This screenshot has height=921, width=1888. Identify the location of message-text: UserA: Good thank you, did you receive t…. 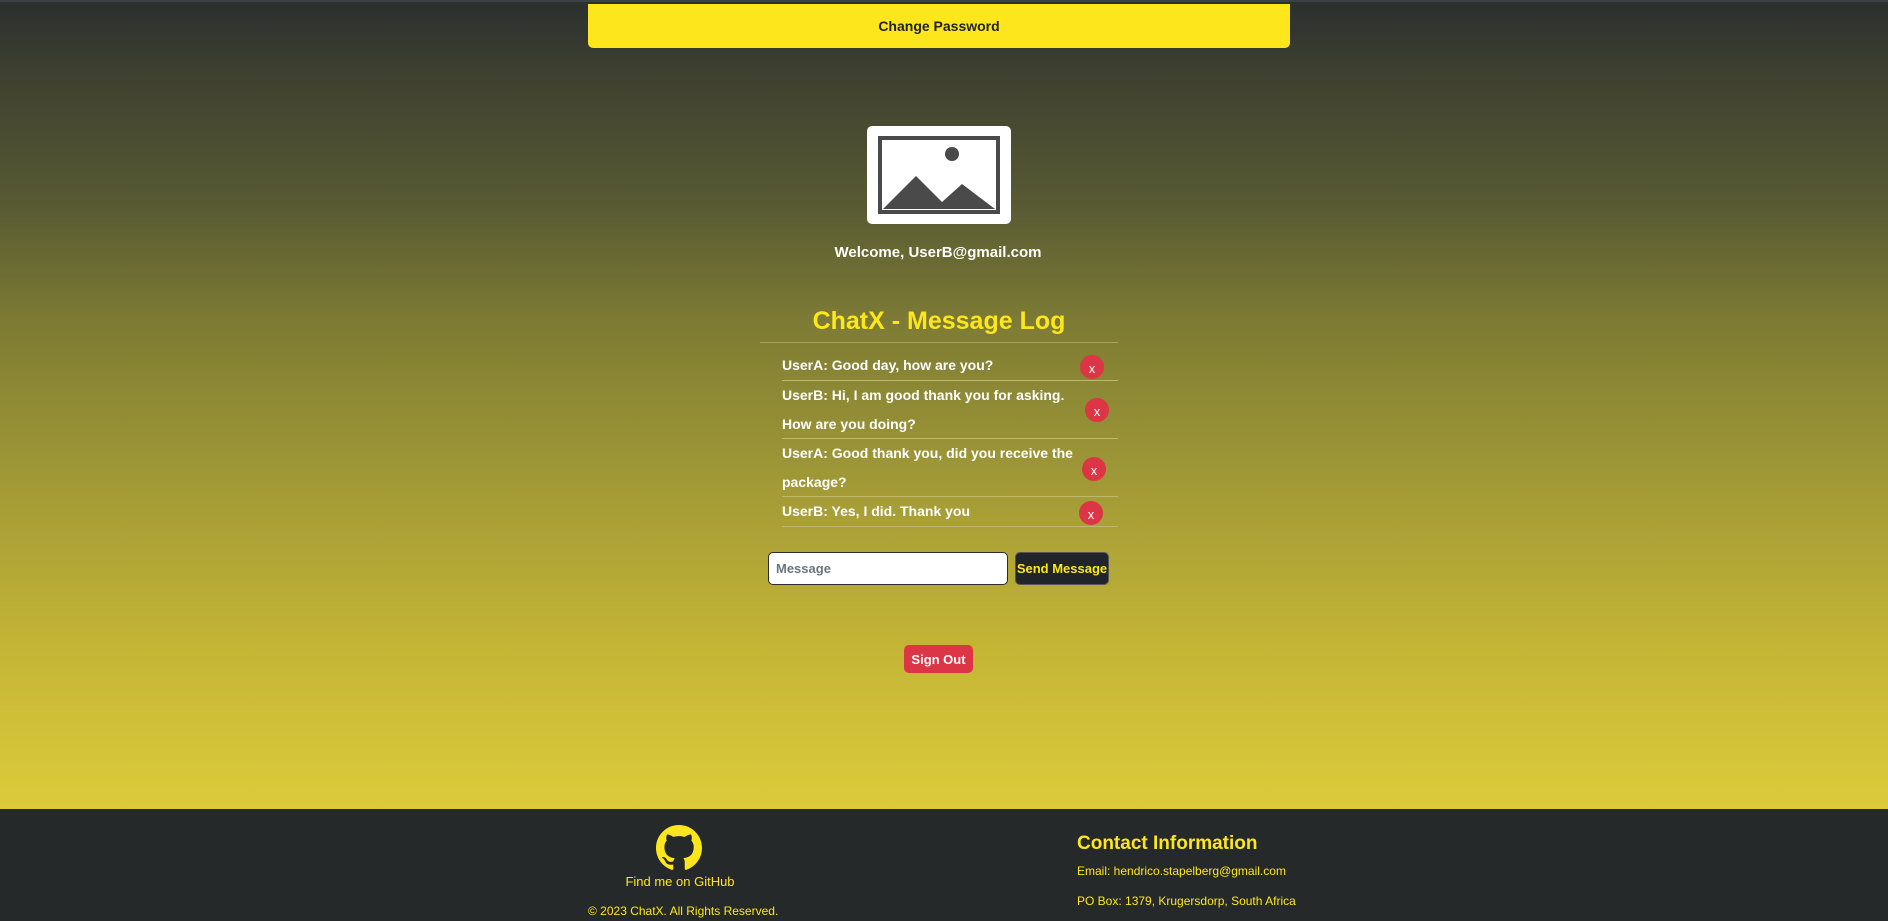
(927, 467).